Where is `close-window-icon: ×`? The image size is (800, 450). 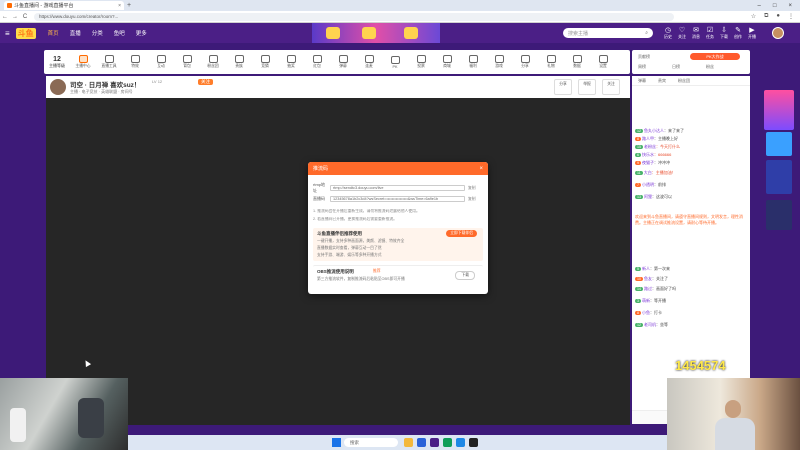
close-window-icon: × is located at coordinates (790, 6).